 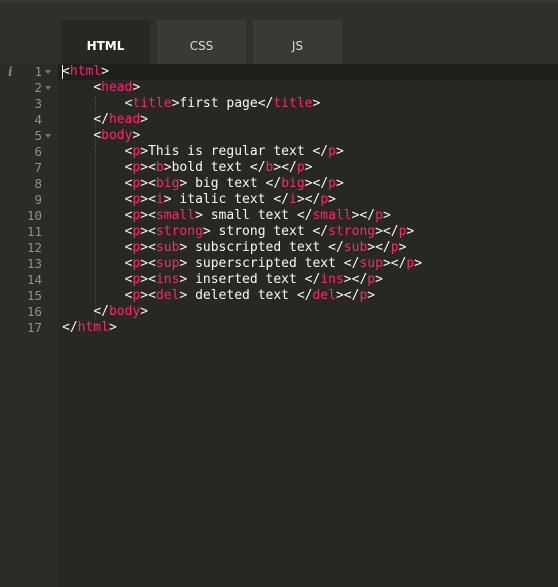 What do you see at coordinates (34, 231) in the screenshot?
I see `line-number: 11` at bounding box center [34, 231].